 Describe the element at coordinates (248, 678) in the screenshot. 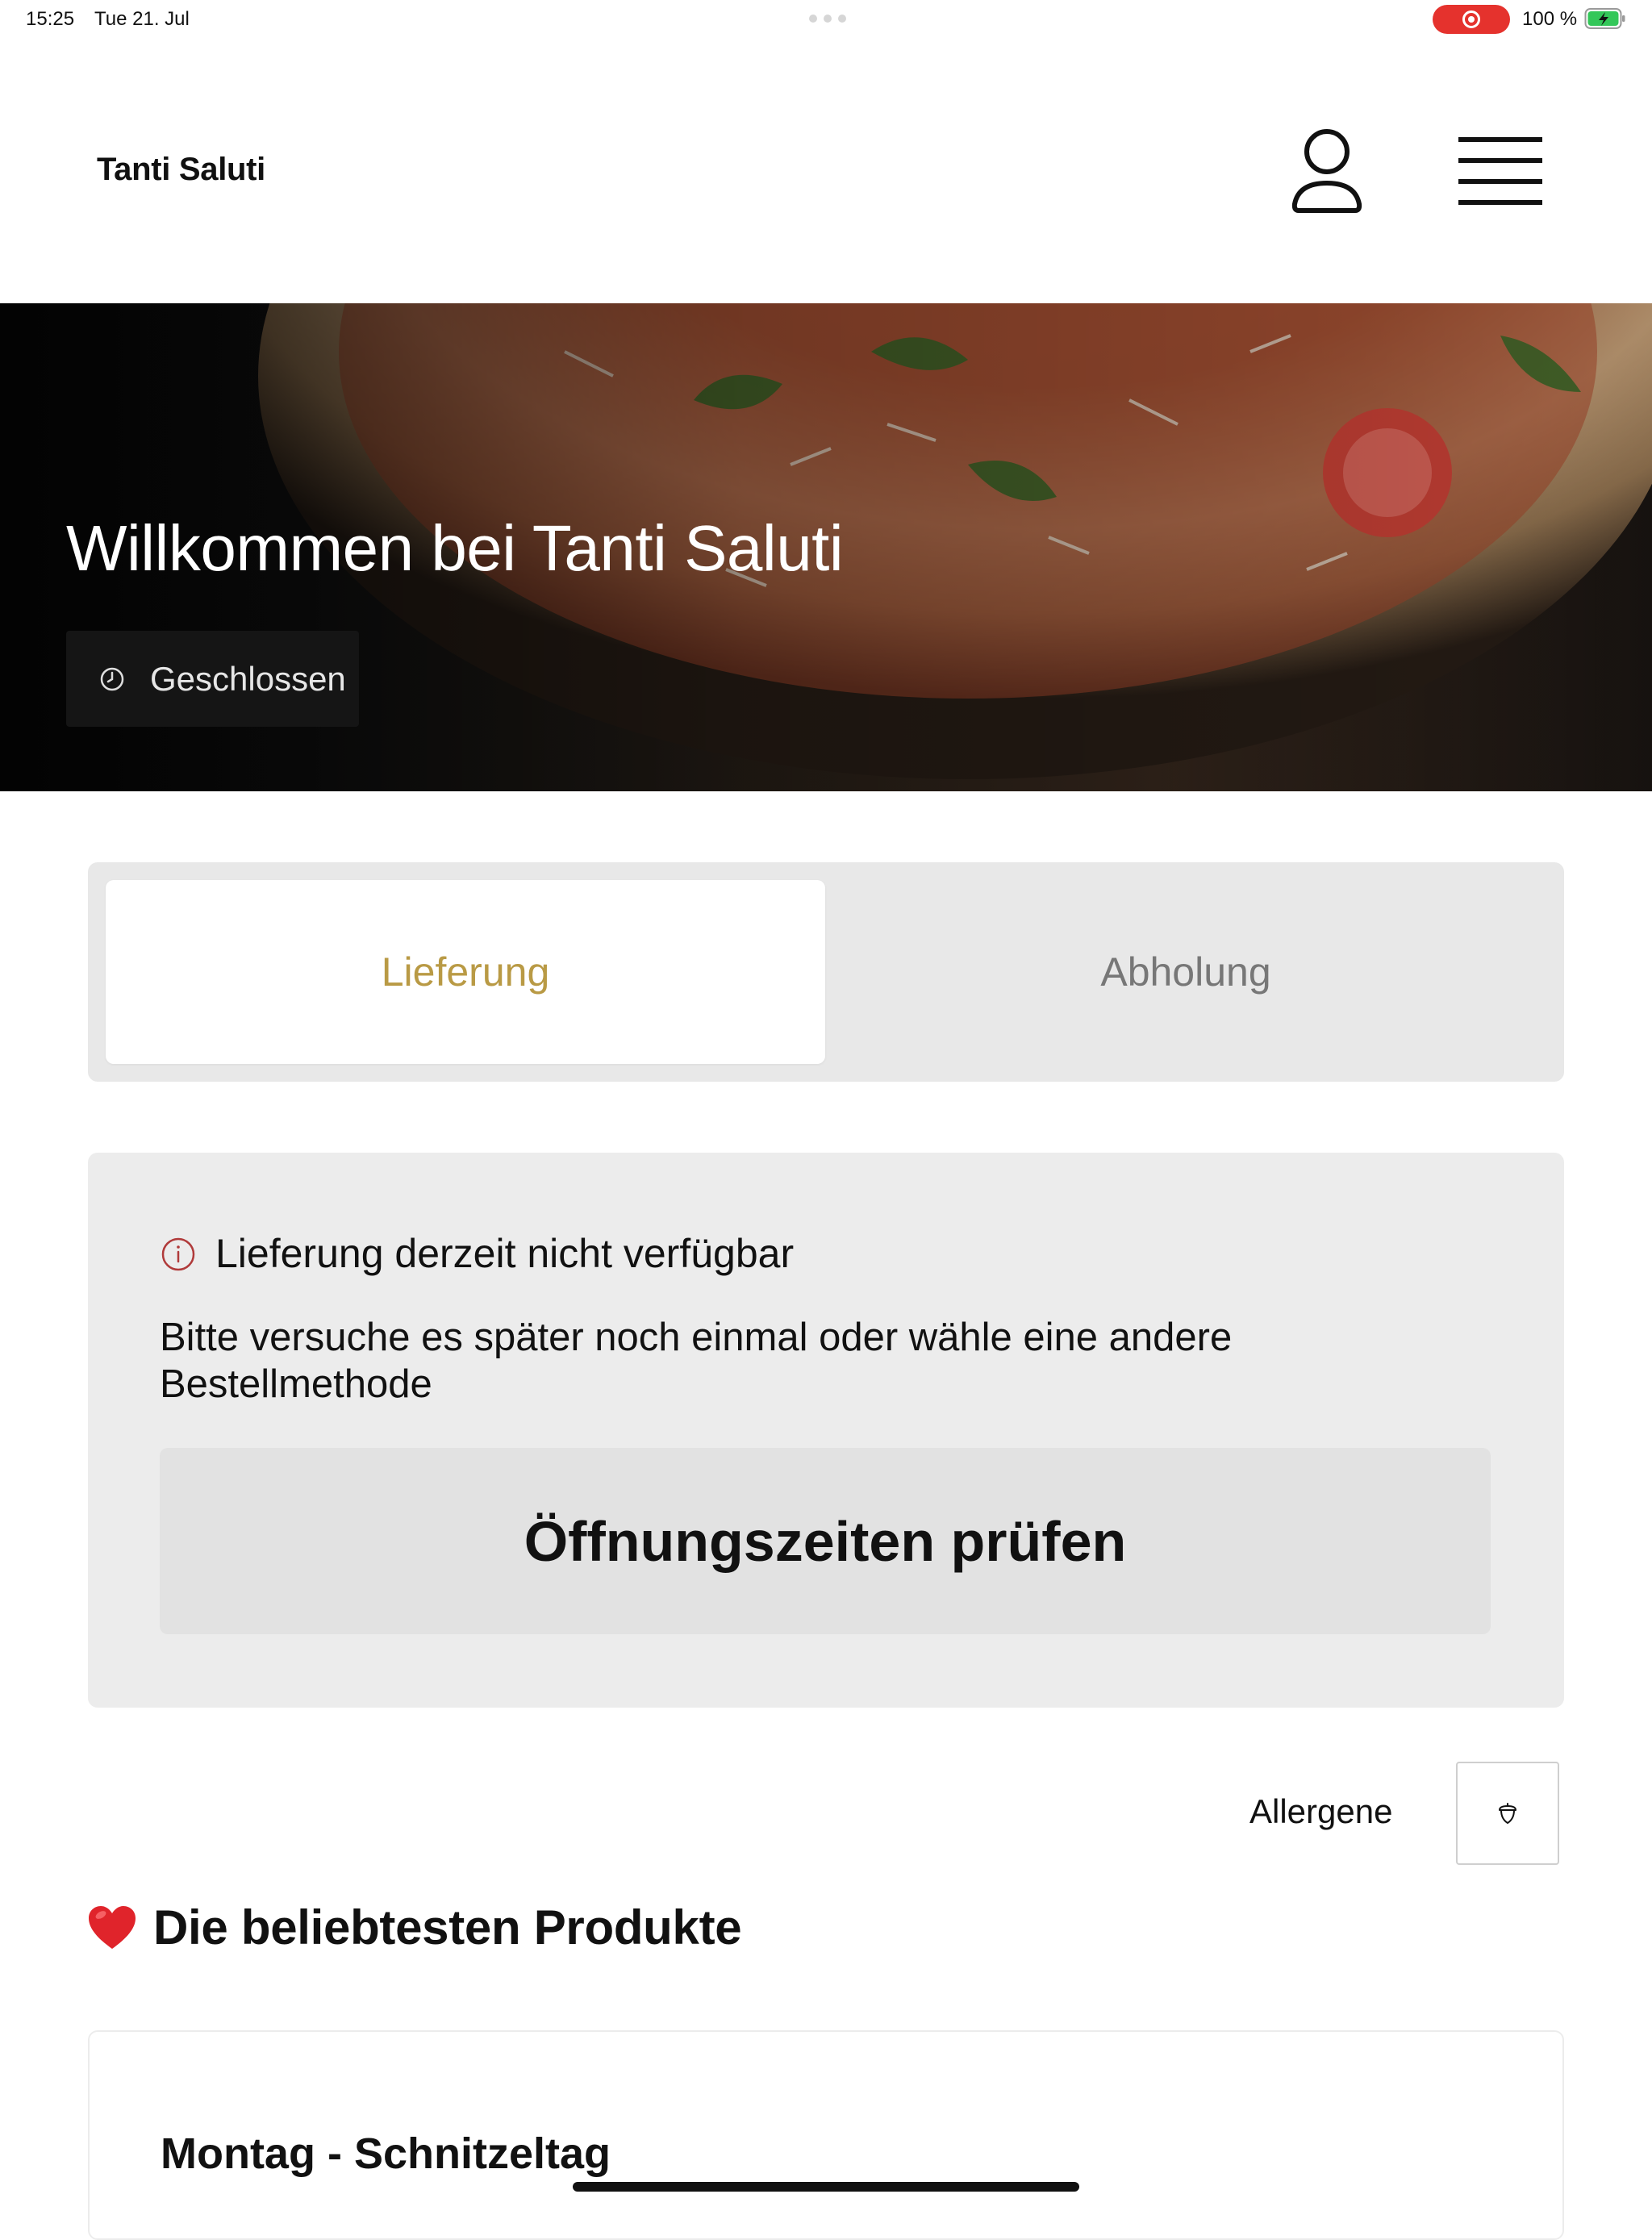

I see `opening-status-label: Geschlossen` at that location.